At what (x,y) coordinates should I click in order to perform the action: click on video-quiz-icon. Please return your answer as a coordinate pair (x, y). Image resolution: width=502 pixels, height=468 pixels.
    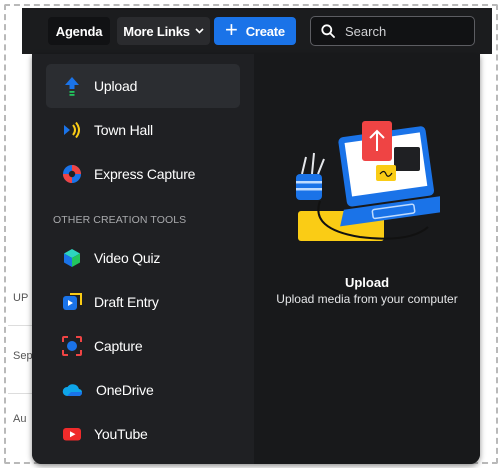
    Looking at the image, I should click on (72, 258).